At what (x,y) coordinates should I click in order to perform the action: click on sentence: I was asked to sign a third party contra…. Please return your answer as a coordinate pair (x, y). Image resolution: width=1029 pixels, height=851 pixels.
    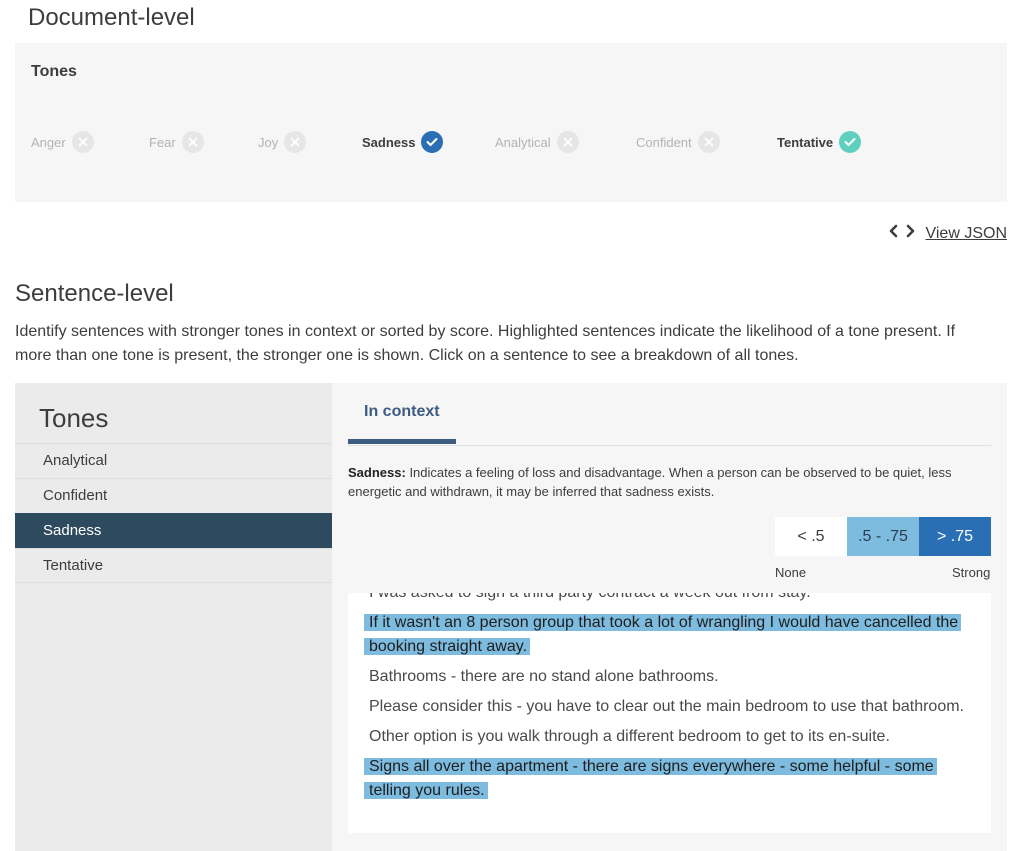
    Looking at the image, I should click on (669, 599).